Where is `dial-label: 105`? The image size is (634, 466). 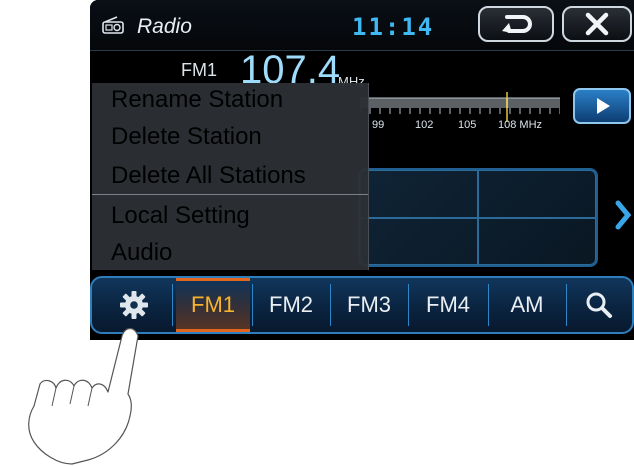 dial-label: 105 is located at coordinates (467, 125).